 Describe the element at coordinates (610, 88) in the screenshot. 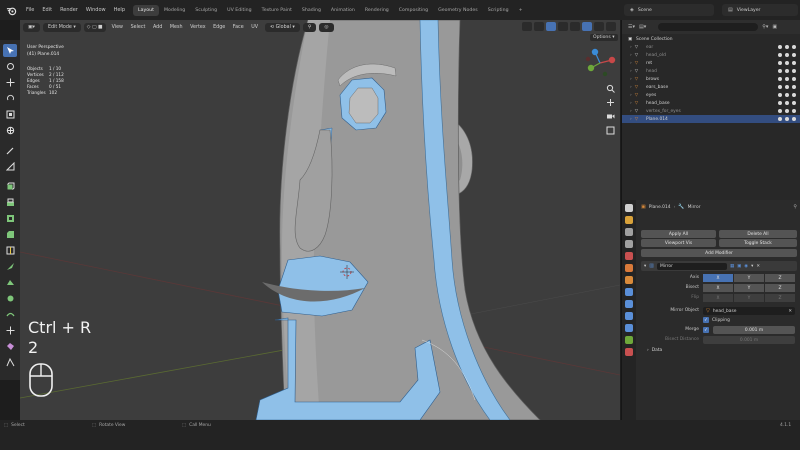

I see `zoom-view-icon` at that location.